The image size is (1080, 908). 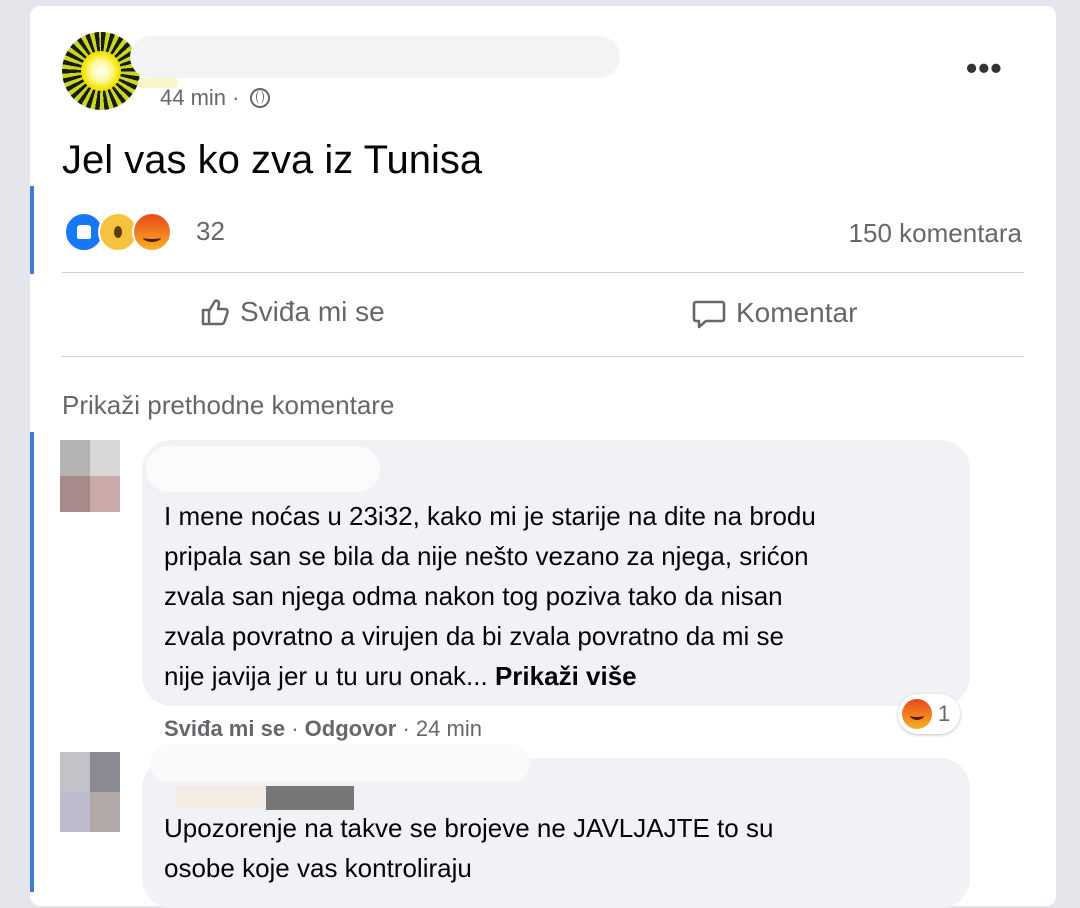 What do you see at coordinates (984, 68) in the screenshot?
I see `more-dots-icon: •••` at bounding box center [984, 68].